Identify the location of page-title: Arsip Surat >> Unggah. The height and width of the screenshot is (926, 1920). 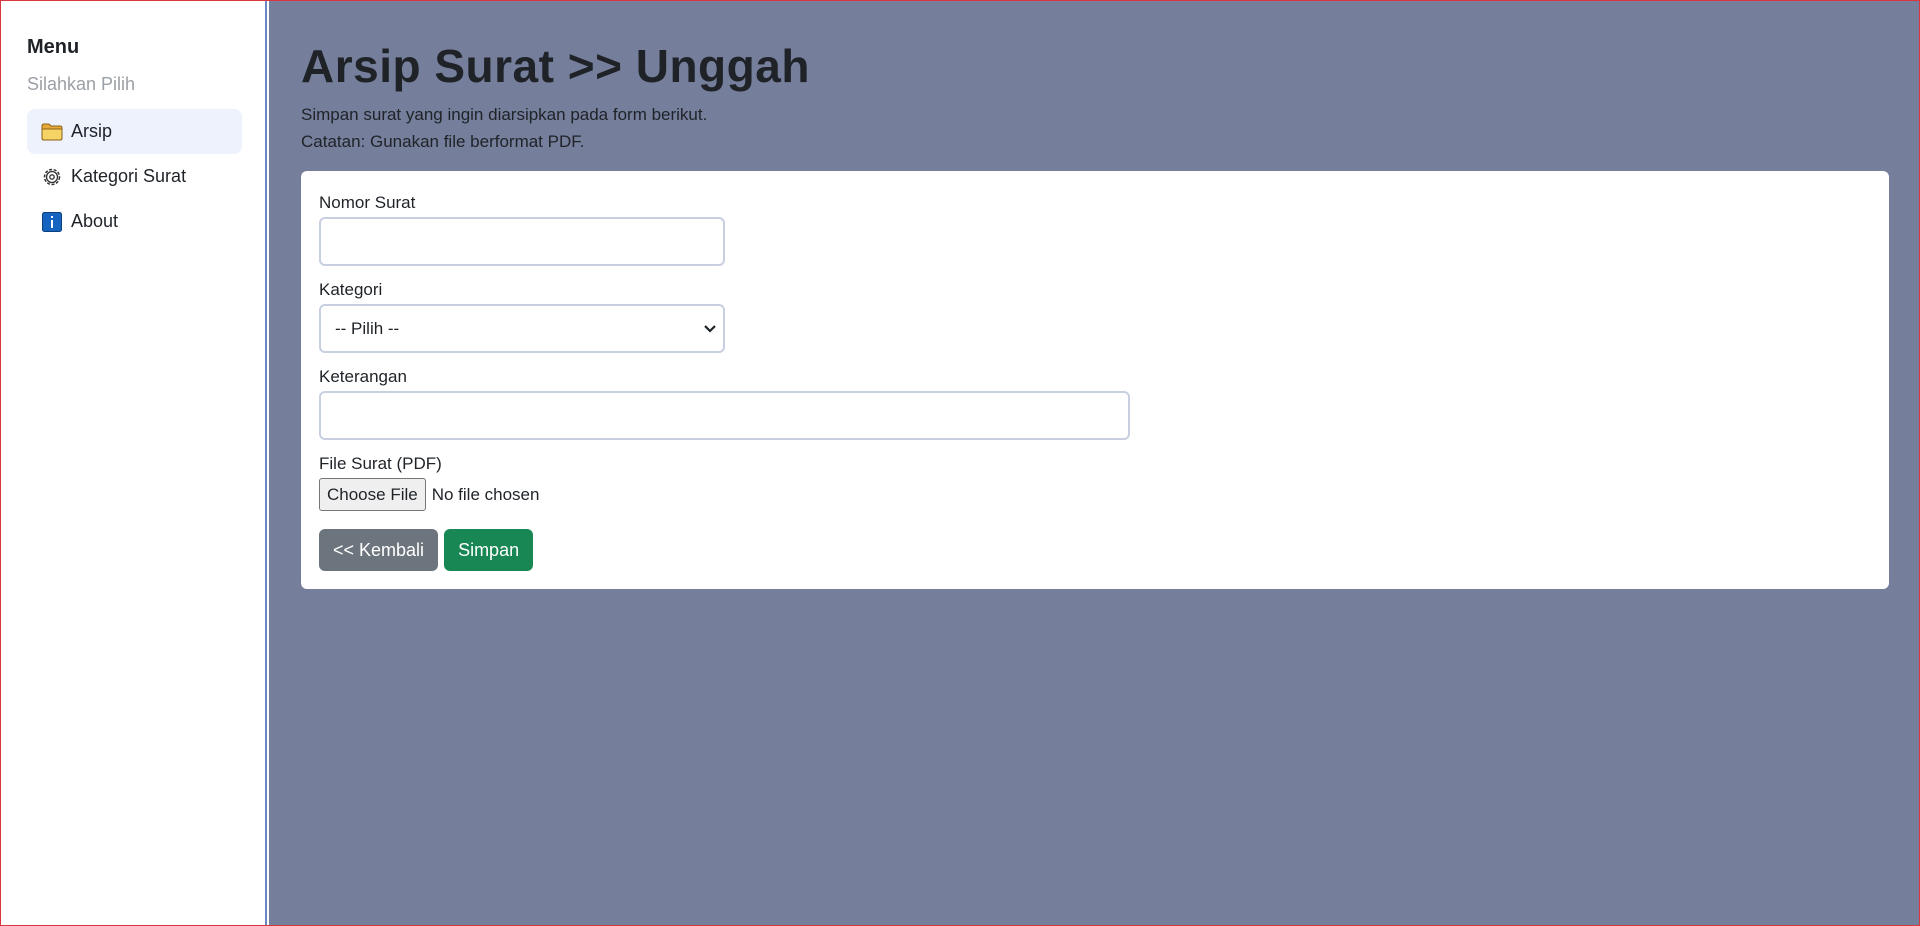
(555, 66).